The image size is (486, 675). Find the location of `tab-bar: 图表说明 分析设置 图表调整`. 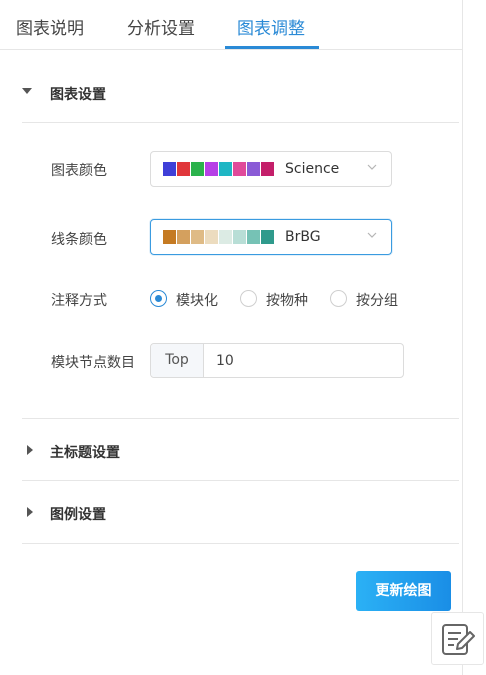

tab-bar: 图表说明 分析设置 图表调整 is located at coordinates (231, 25).